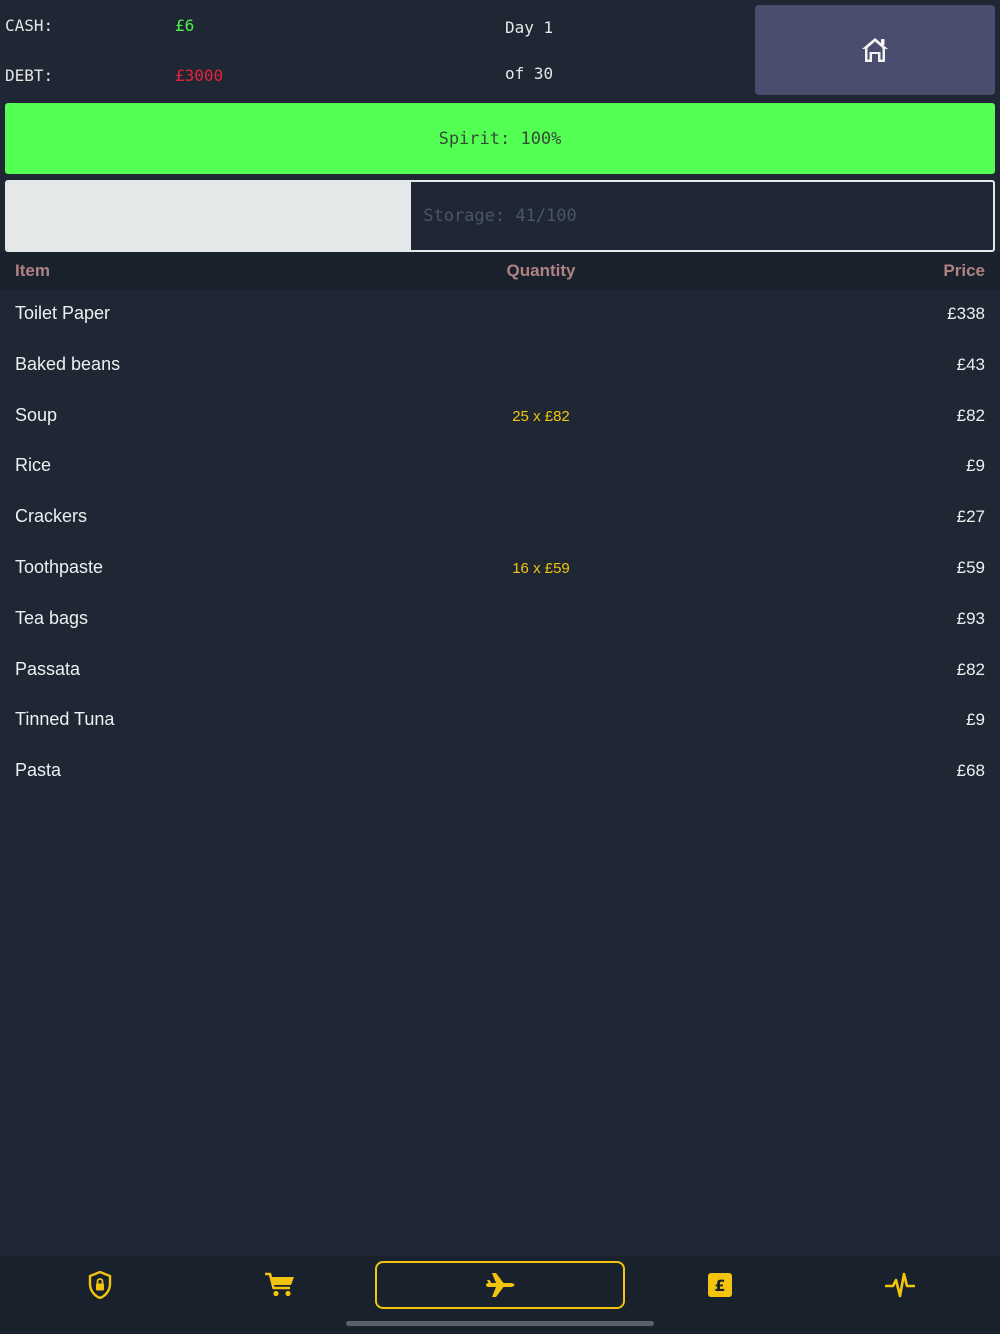 The height and width of the screenshot is (1334, 1000). I want to click on item-name: Crackers, so click(51, 516).